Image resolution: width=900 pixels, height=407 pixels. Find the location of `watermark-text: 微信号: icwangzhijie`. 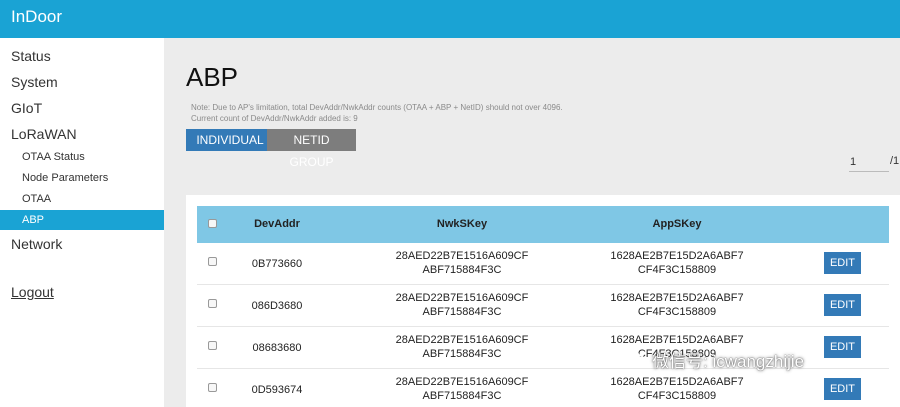

watermark-text: 微信号: icwangzhijie is located at coordinates (728, 361).